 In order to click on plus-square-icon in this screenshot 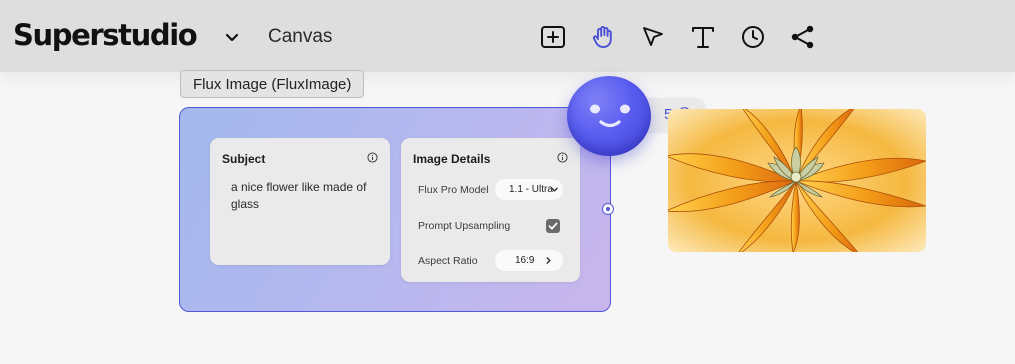, I will do `click(553, 37)`.